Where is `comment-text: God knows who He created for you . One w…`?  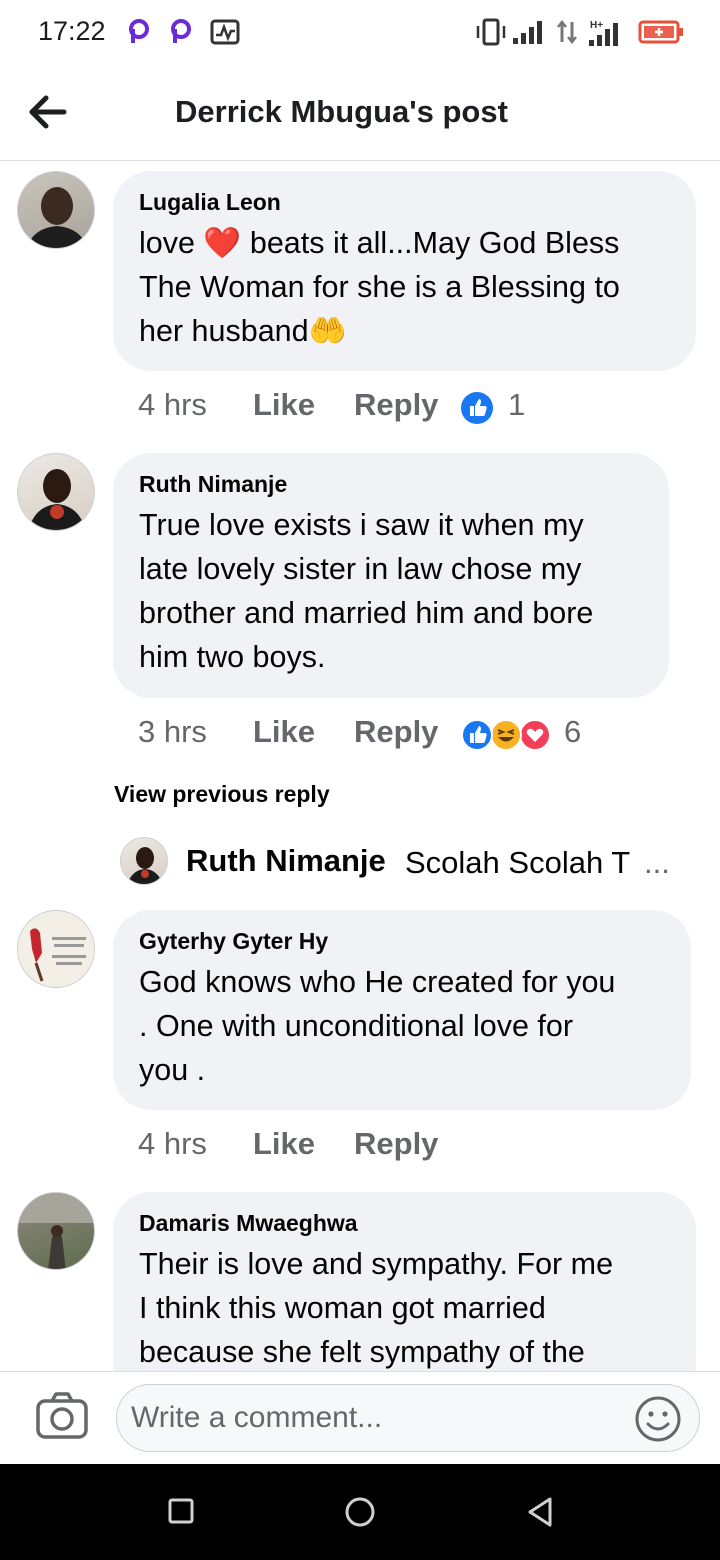 comment-text: God knows who He created for you . One w… is located at coordinates (403, 1026).